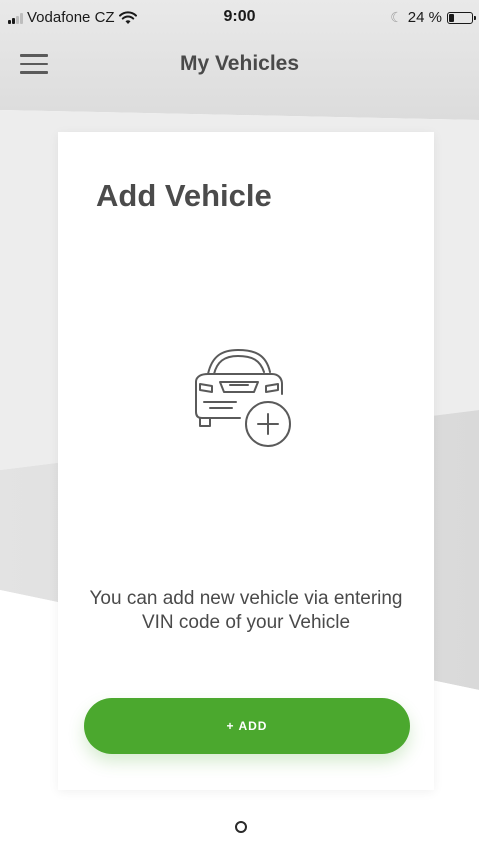  Describe the element at coordinates (243, 398) in the screenshot. I see `car-add-icon` at that location.